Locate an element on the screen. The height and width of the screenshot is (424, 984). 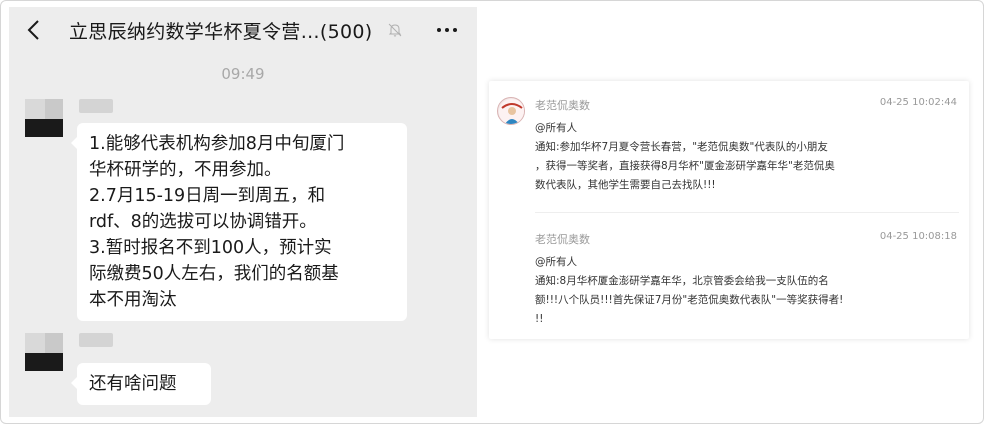
post-line: 数代表队，其他学生需要自己去找队!!! is located at coordinates (625, 185).